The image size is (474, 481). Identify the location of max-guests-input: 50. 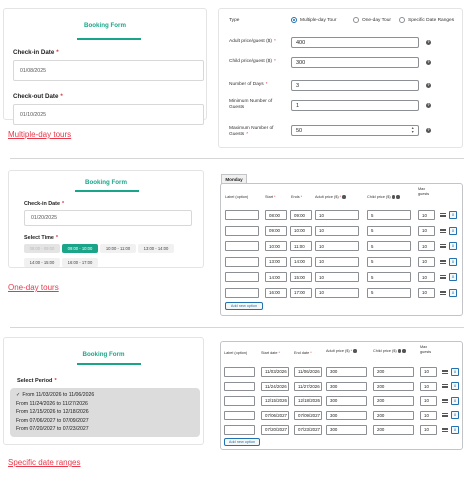
(355, 130).